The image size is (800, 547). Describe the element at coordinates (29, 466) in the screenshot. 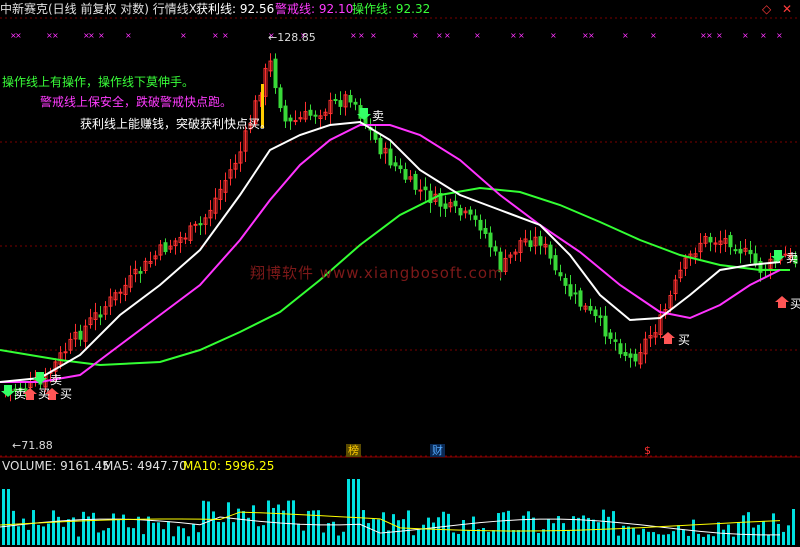

I see `volume-label: VOLUME:` at that location.